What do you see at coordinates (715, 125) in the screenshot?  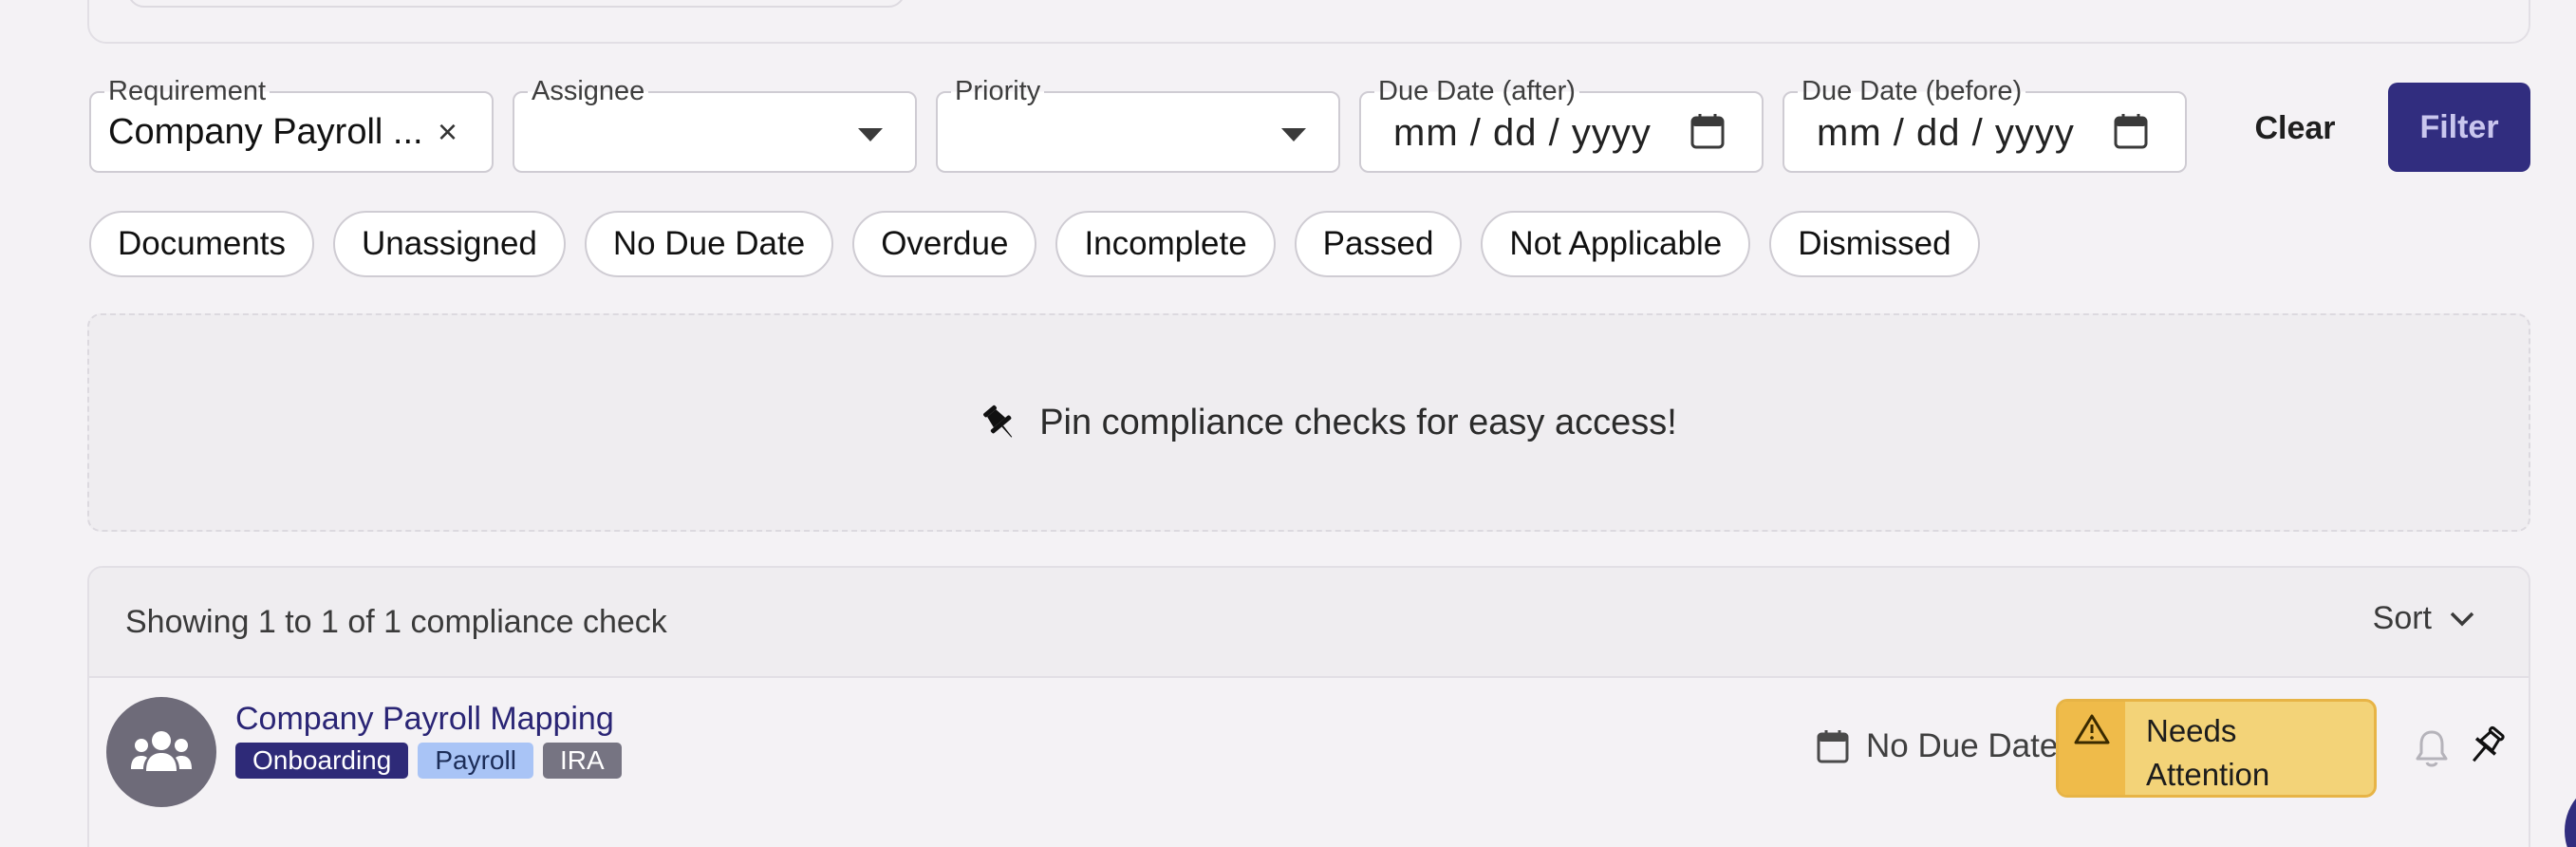 I see `assignee-select: Assignee` at bounding box center [715, 125].